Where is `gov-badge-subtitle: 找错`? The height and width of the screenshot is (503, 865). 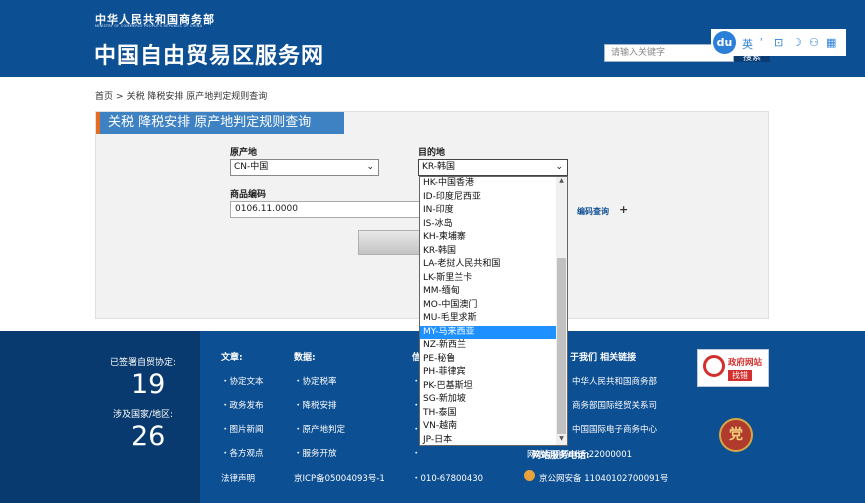
gov-badge-subtitle: 找错 is located at coordinates (740, 375).